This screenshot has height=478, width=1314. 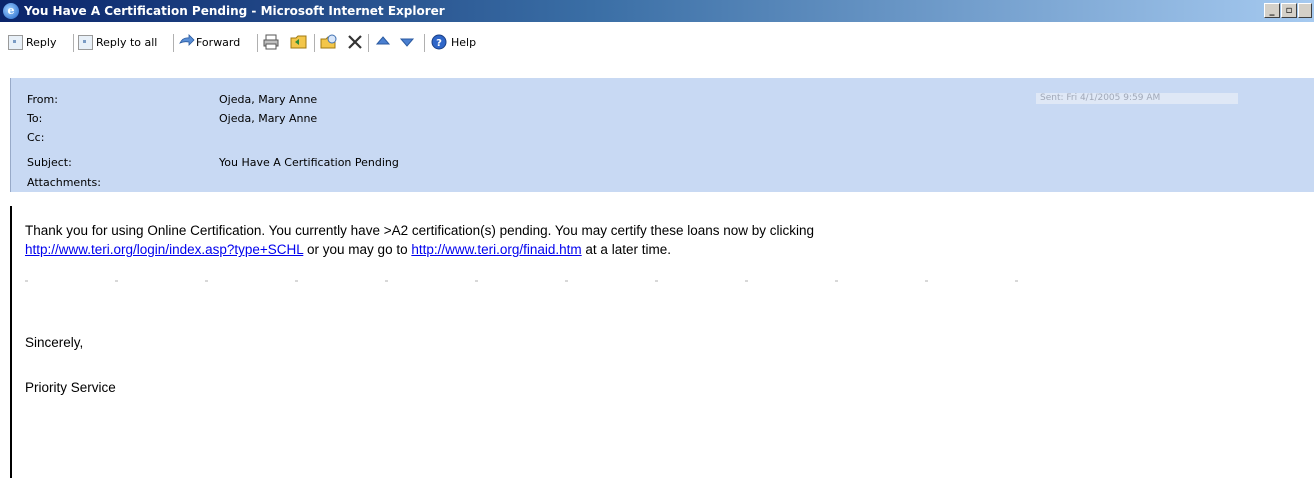 I want to click on to-label: To:, so click(x=35, y=118).